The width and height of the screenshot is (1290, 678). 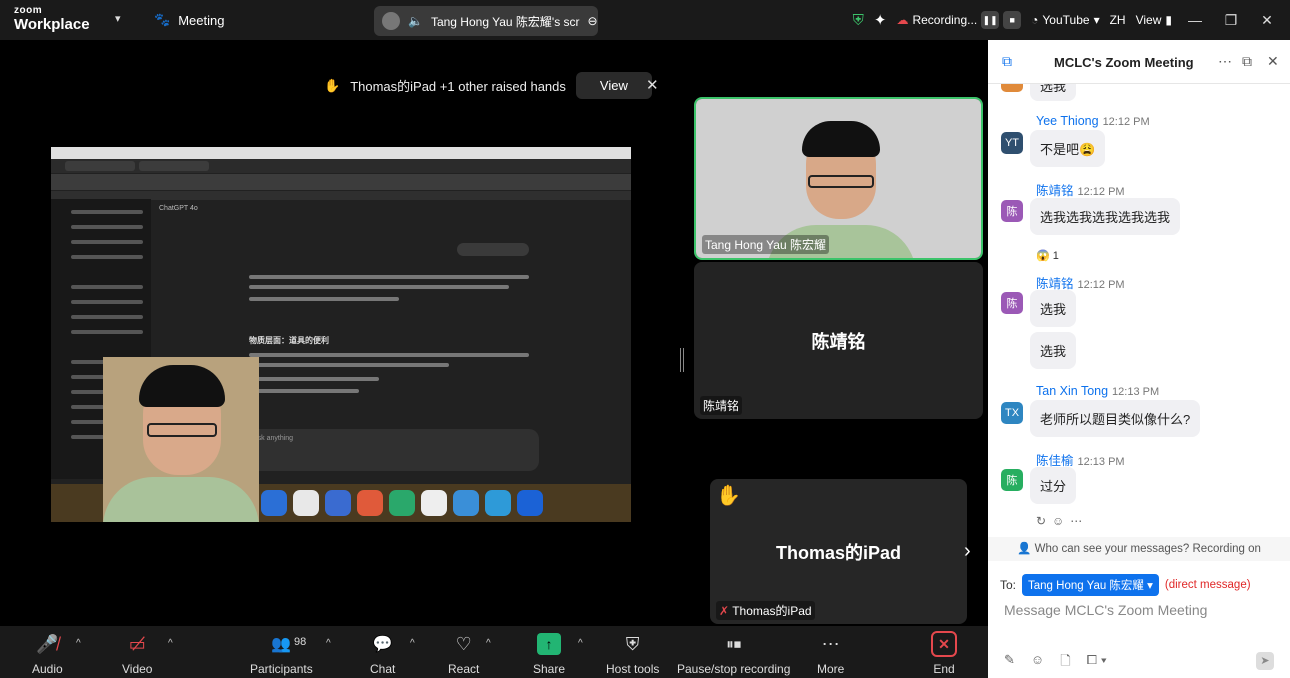 I want to click on chat-label: Chat, so click(x=383, y=669).